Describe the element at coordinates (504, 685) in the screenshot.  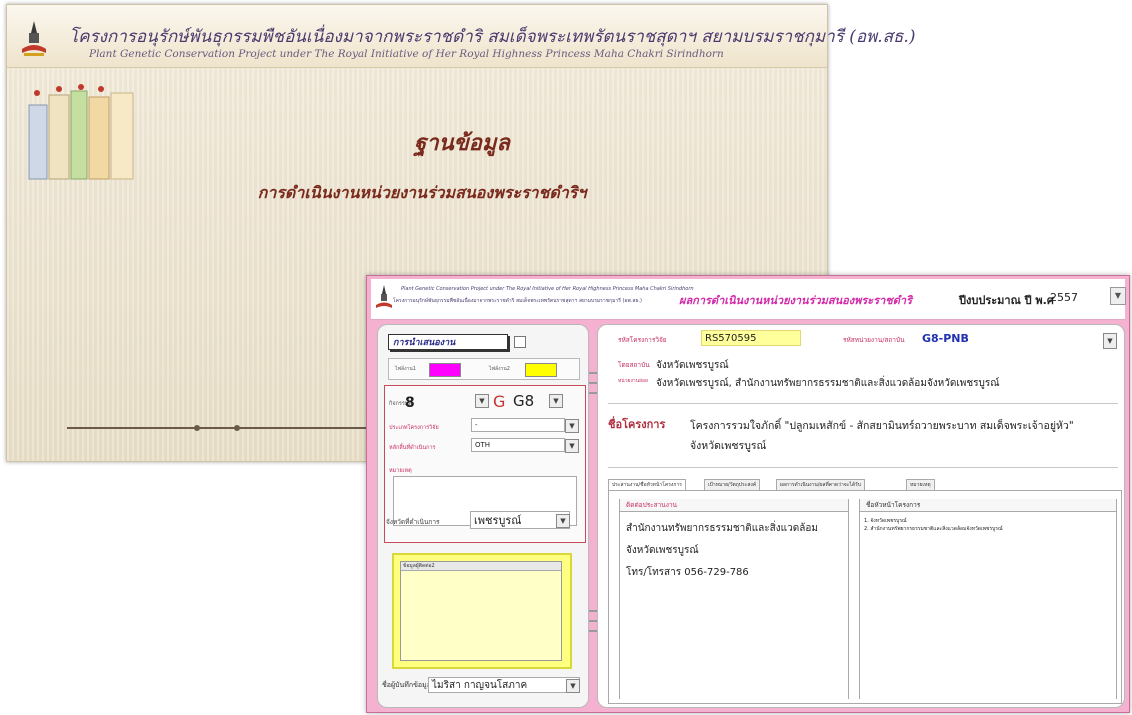
I see `recorder-field: ไมริสา กาญจนโสภาค` at that location.